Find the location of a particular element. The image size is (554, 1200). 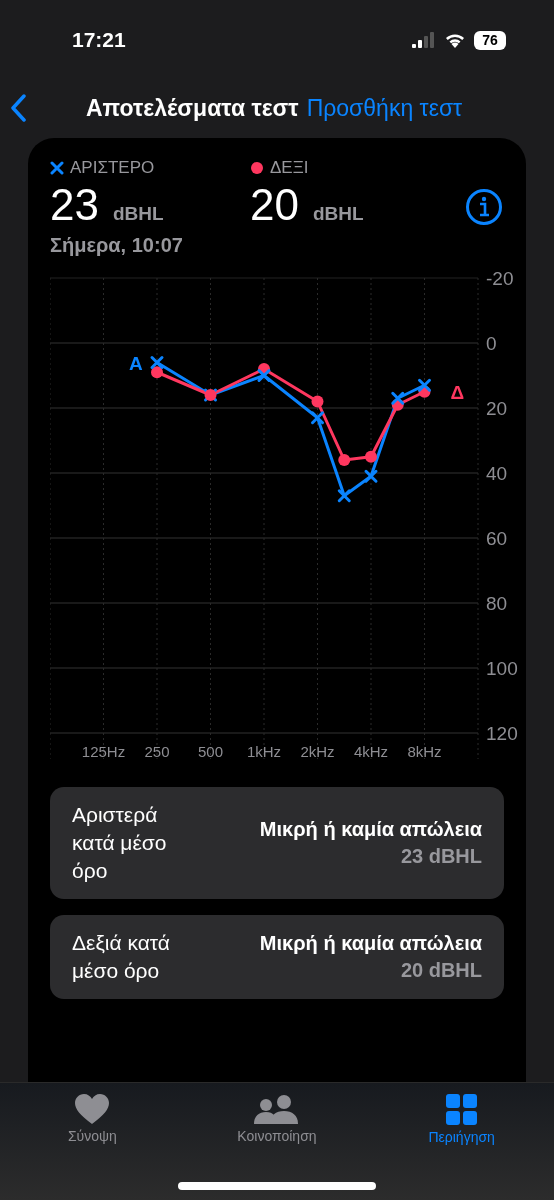

axis-label: 60 is located at coordinates (497, 538).